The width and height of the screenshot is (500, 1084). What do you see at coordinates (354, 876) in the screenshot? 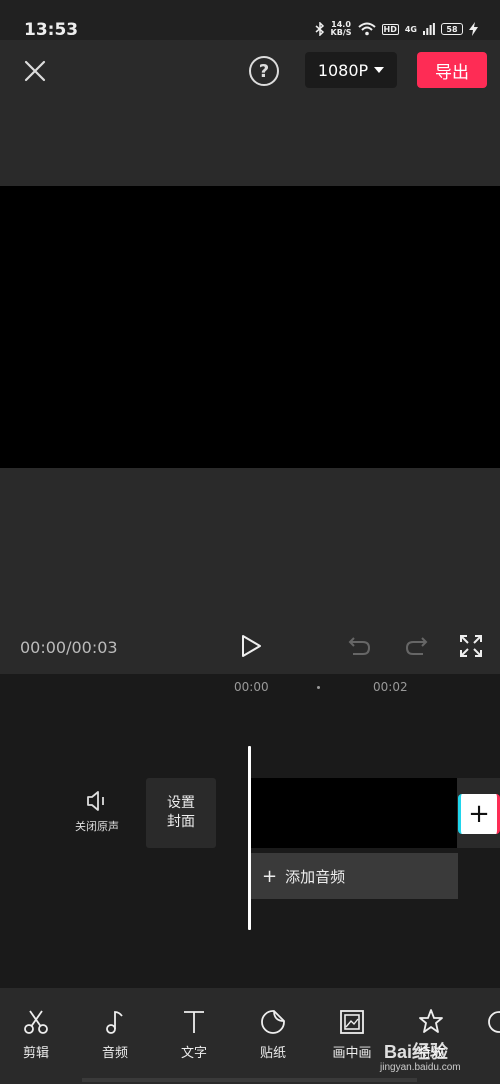
I see `add-audio-button: + 添加音频` at bounding box center [354, 876].